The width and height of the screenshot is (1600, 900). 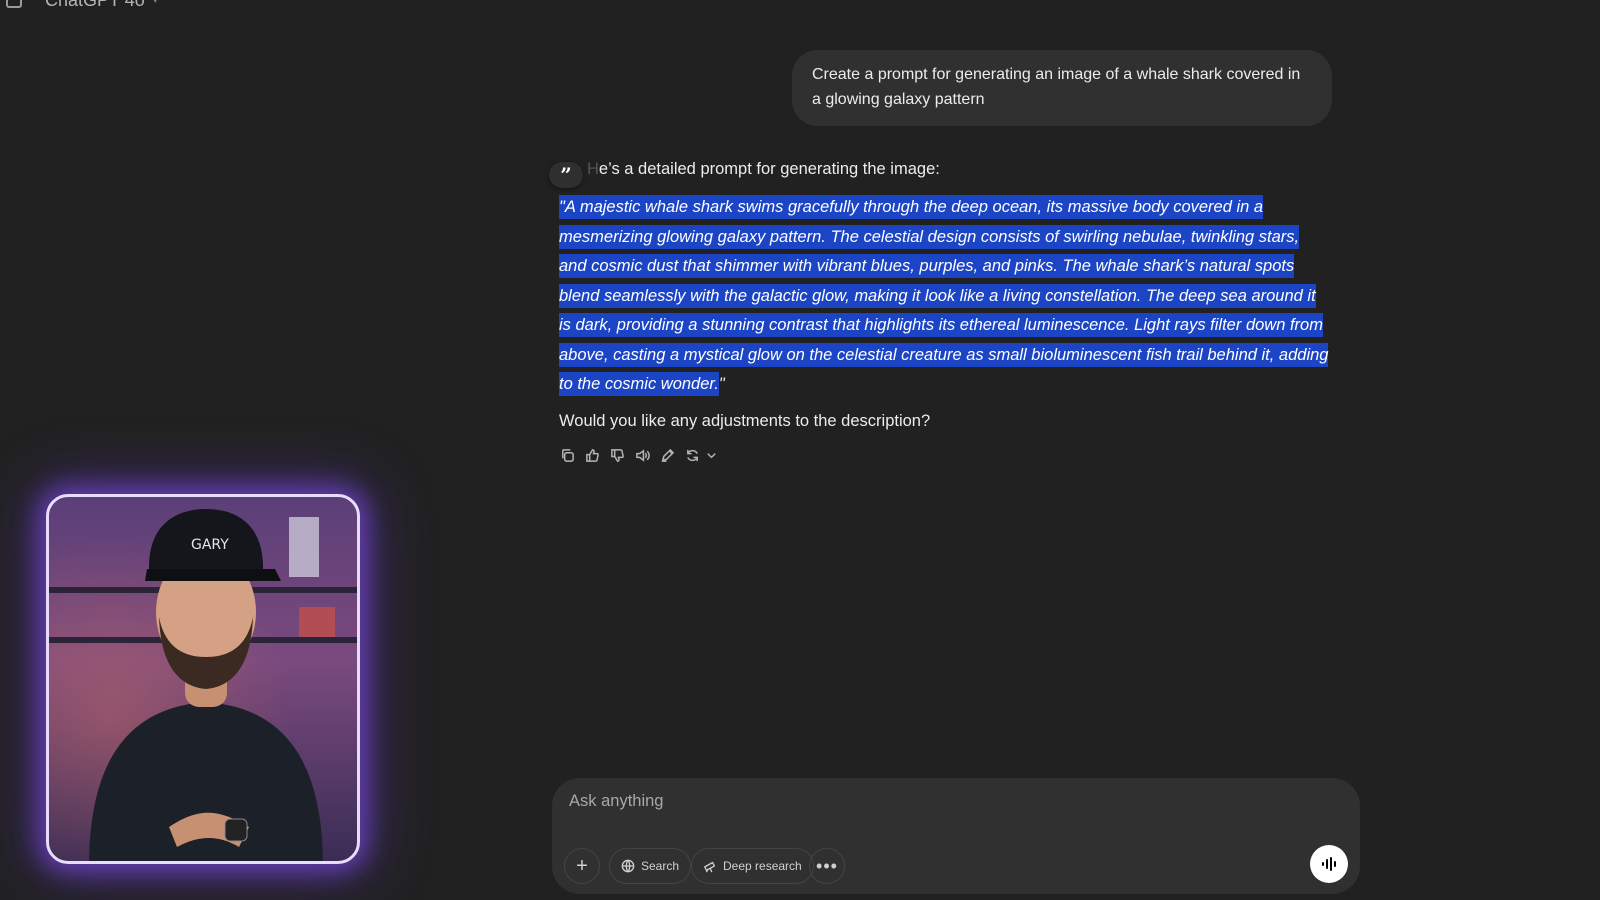 I want to click on model-selector: ChatGPT 4o ▾, so click(x=101, y=5).